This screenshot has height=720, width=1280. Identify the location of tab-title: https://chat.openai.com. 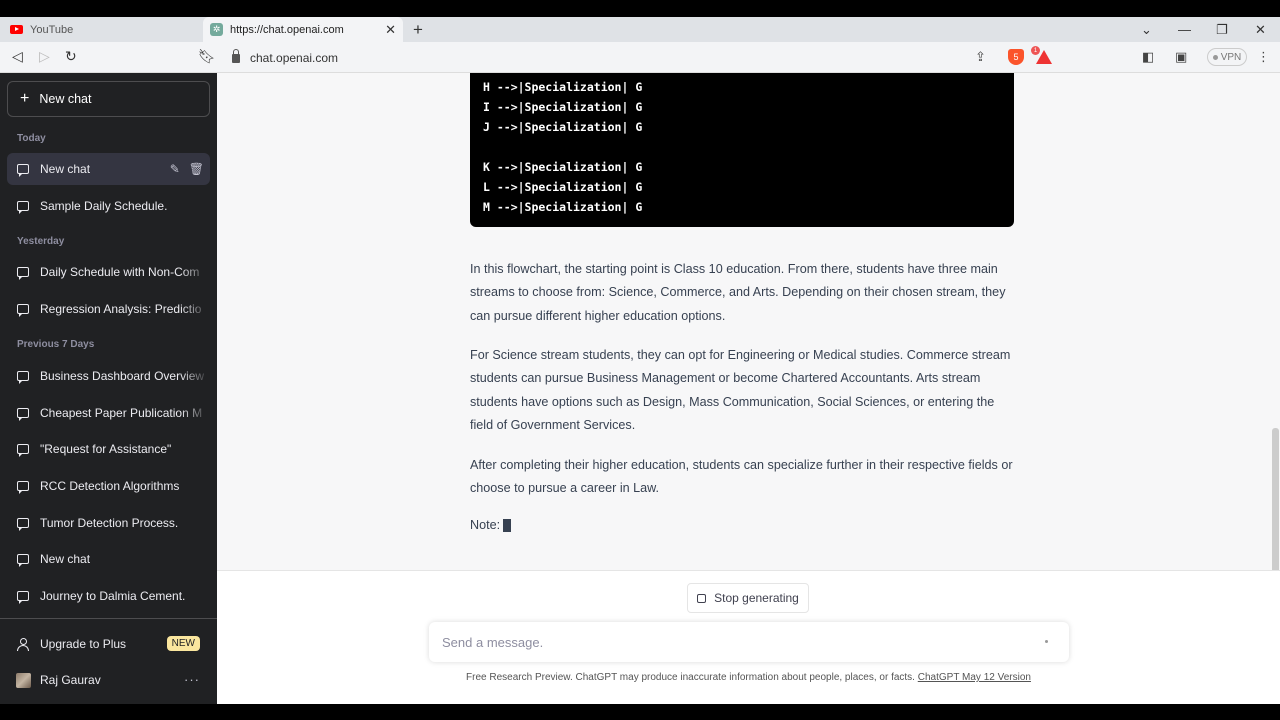
(287, 29).